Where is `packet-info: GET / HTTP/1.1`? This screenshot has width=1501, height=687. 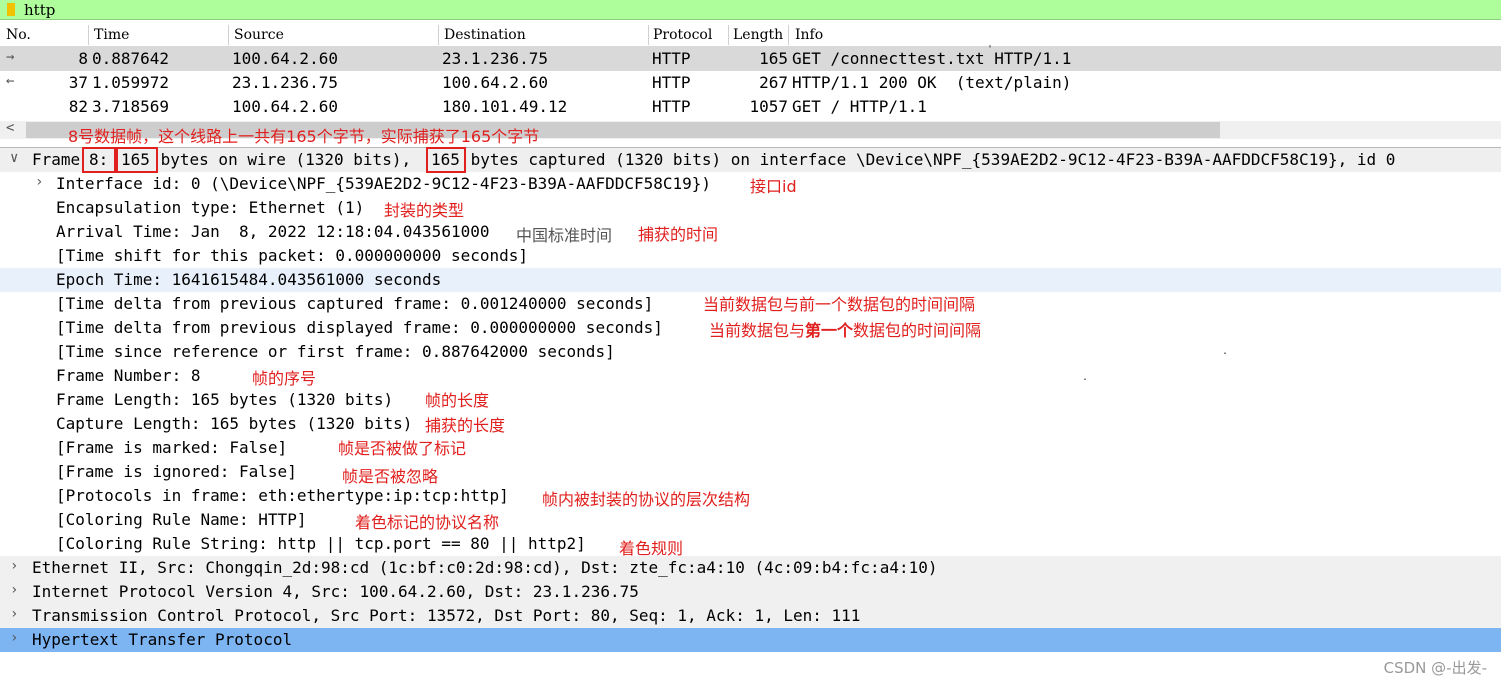 packet-info: GET / HTTP/1.1 is located at coordinates (859, 106).